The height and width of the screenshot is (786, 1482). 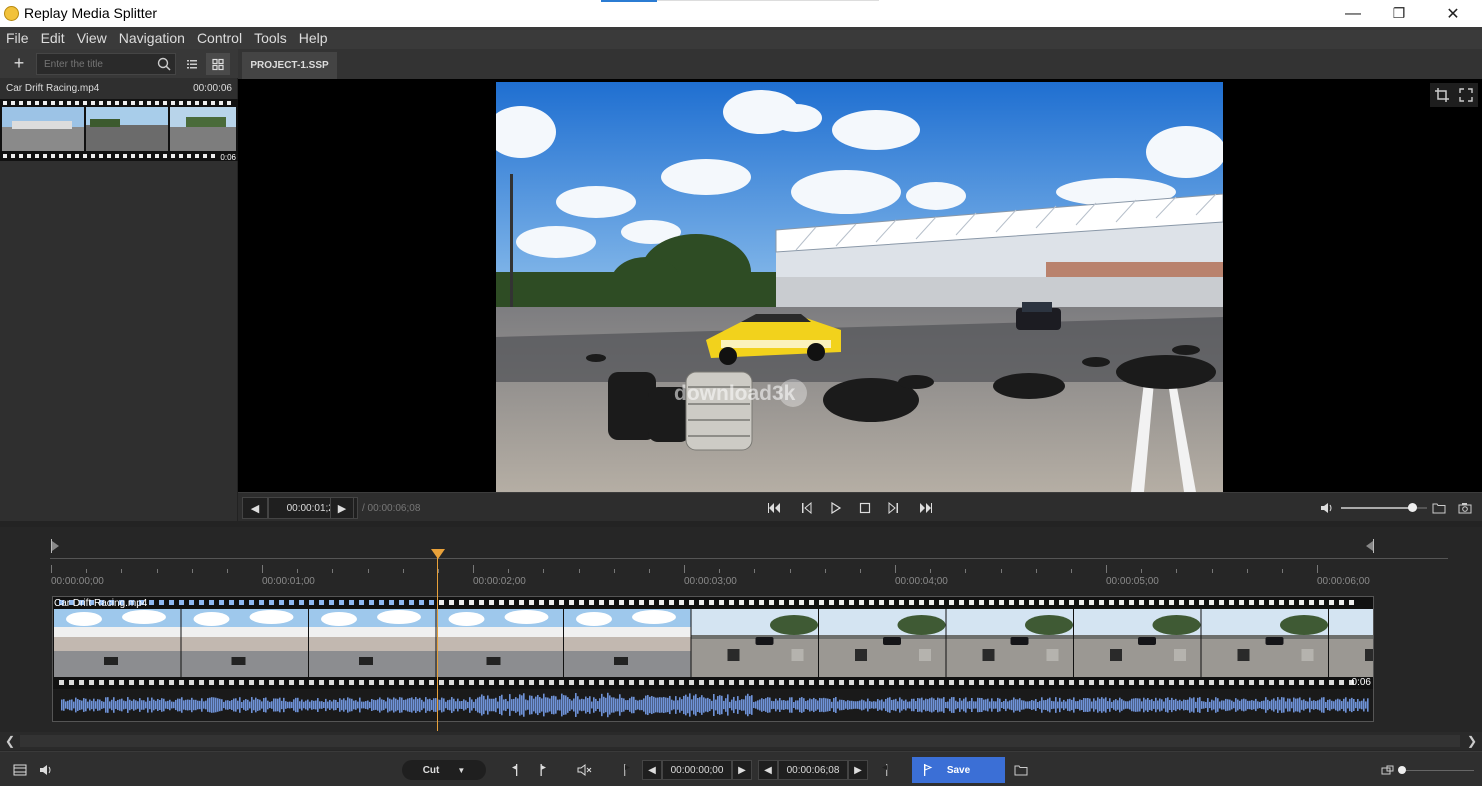 I want to click on end-time-decrement: ◀, so click(x=768, y=770).